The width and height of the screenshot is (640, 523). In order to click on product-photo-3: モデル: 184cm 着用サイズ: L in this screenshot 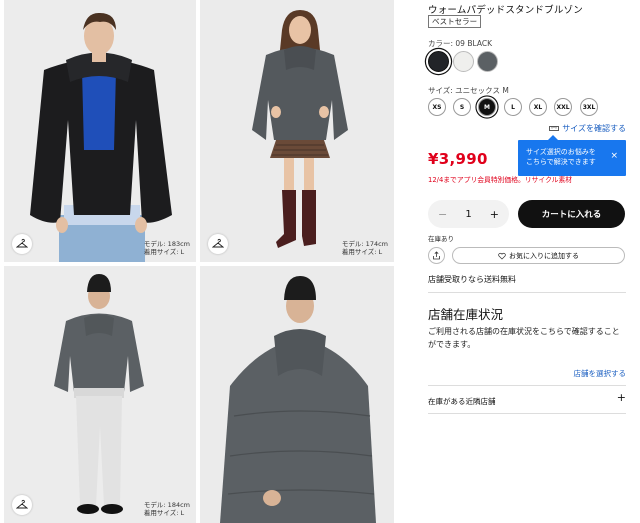, I will do `click(100, 394)`.